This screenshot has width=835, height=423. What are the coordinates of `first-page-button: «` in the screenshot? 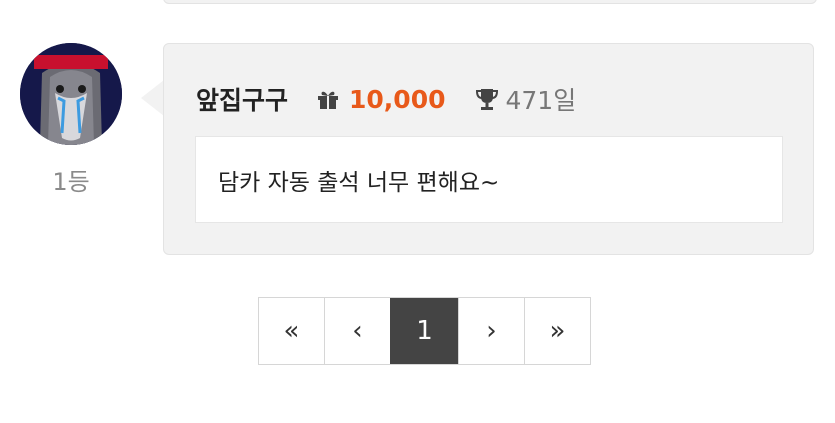 It's located at (291, 331).